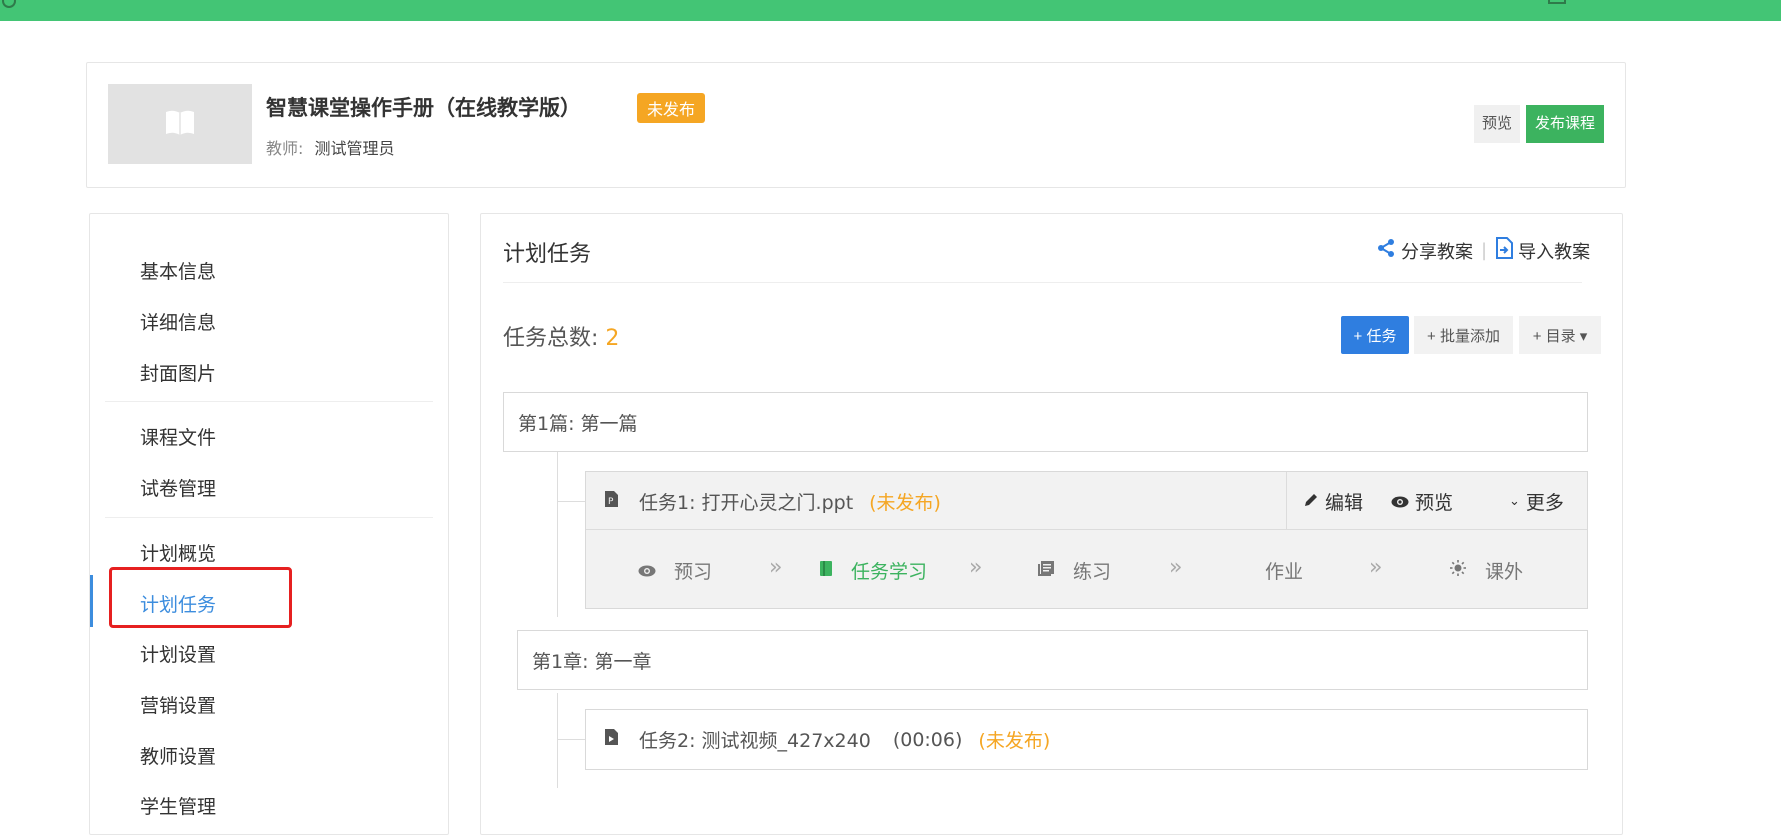 The width and height of the screenshot is (1781, 835). I want to click on course-status-badge: 未发布, so click(671, 108).